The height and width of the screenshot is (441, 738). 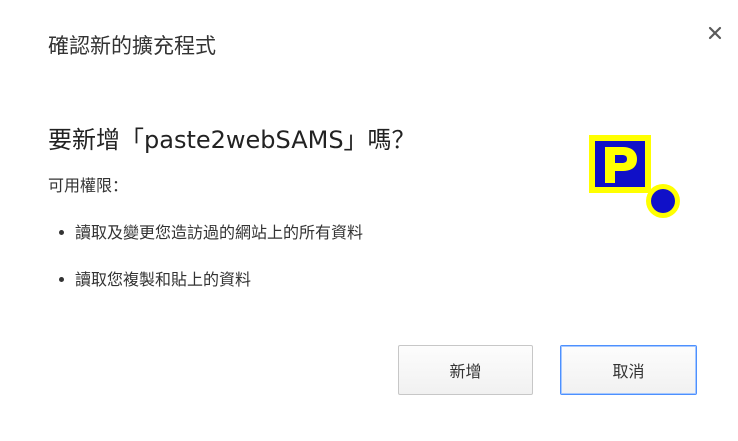 I want to click on permission-text: 讀取及變更您造訪過的網站上的所有資料, so click(x=219, y=232).